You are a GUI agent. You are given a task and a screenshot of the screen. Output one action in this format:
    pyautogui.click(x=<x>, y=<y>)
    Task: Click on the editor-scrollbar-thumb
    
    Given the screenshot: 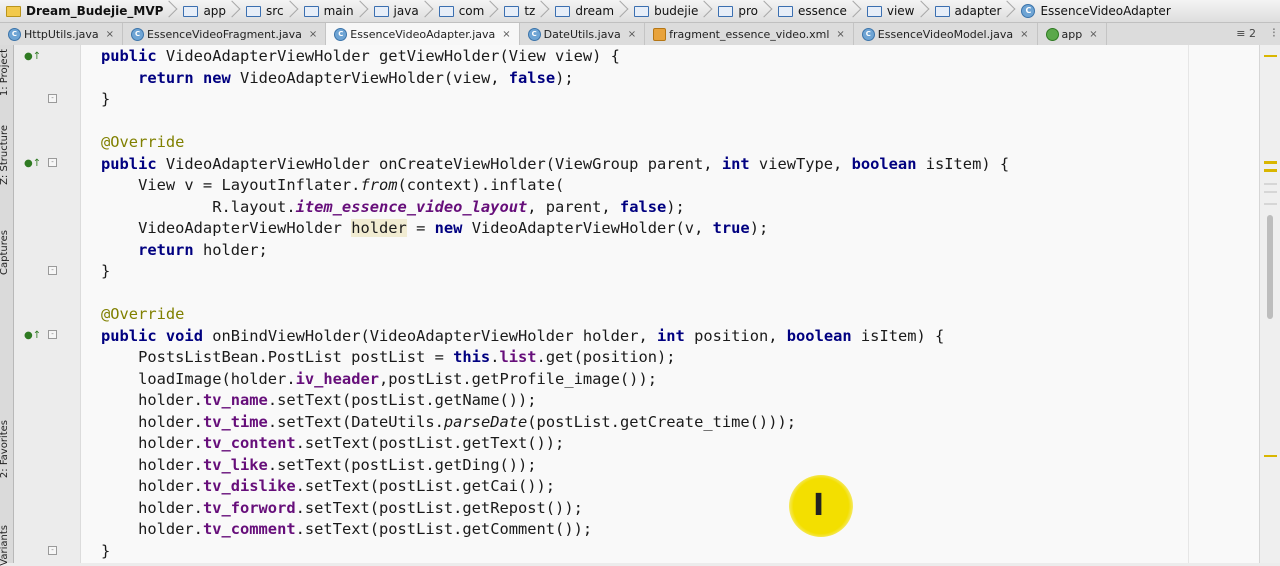 What is the action you would take?
    pyautogui.click(x=1270, y=267)
    